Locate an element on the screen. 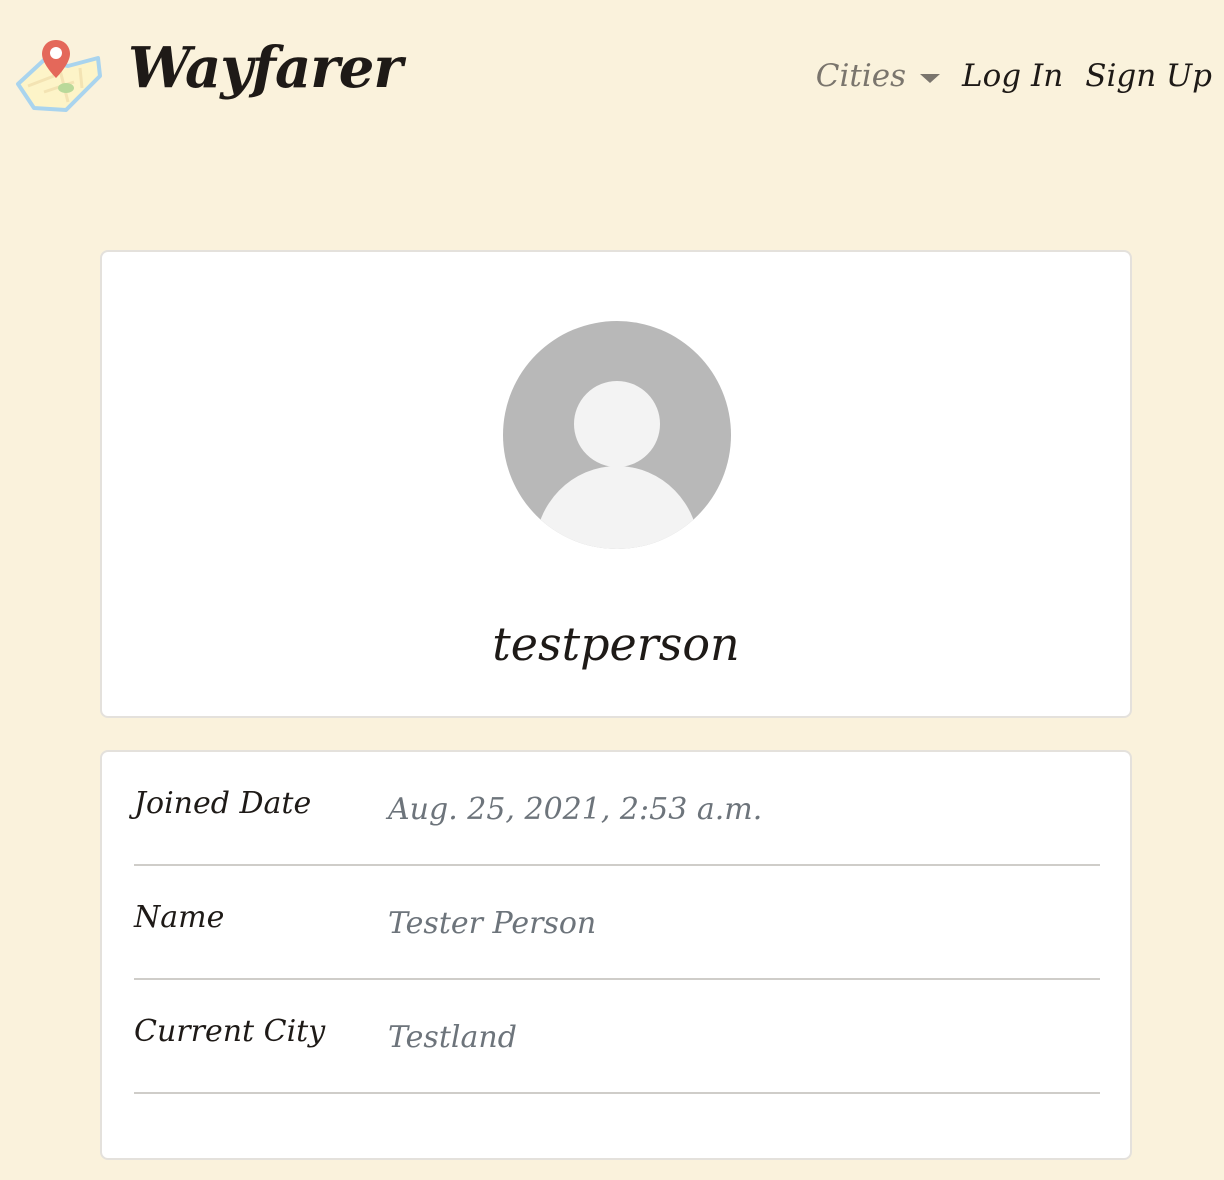 The width and height of the screenshot is (1224, 1180). joined-date-value: Aug. 25, 2021, 2:53 a.m. is located at coordinates (575, 809).